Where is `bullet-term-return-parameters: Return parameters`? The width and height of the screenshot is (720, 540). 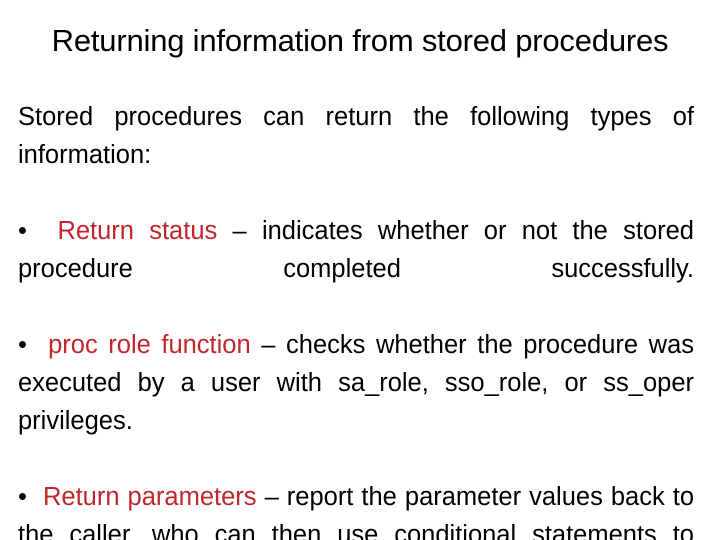
bullet-term-return-parameters: Return parameters is located at coordinates (150, 497).